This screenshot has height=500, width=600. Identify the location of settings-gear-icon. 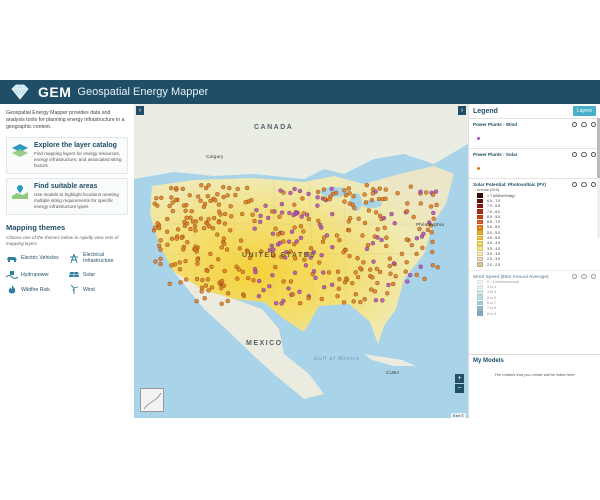
(593, 124).